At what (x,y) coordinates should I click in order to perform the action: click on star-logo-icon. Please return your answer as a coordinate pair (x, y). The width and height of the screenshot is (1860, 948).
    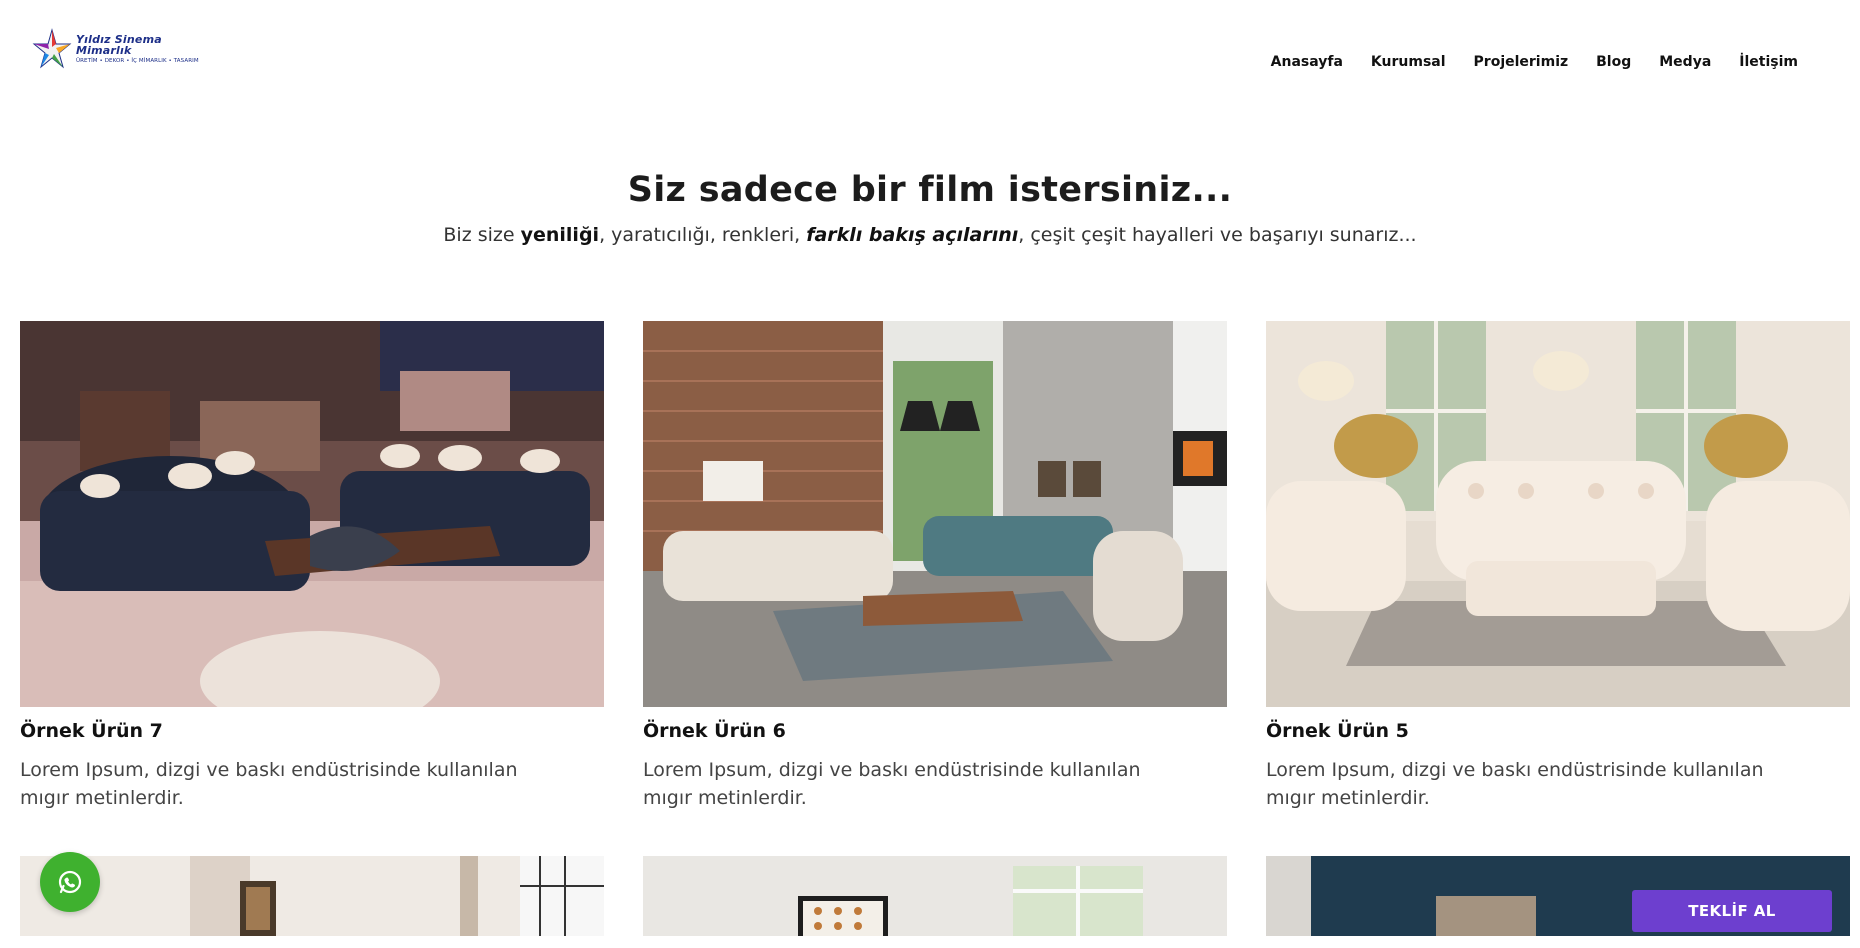
    Looking at the image, I should click on (52, 48).